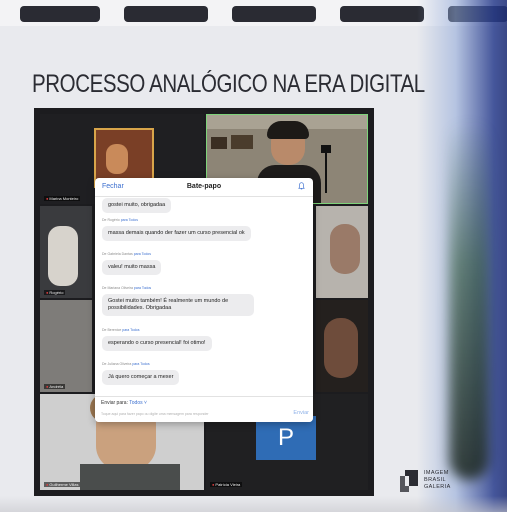  Describe the element at coordinates (469, 300) in the screenshot. I see `dark-band` at that location.